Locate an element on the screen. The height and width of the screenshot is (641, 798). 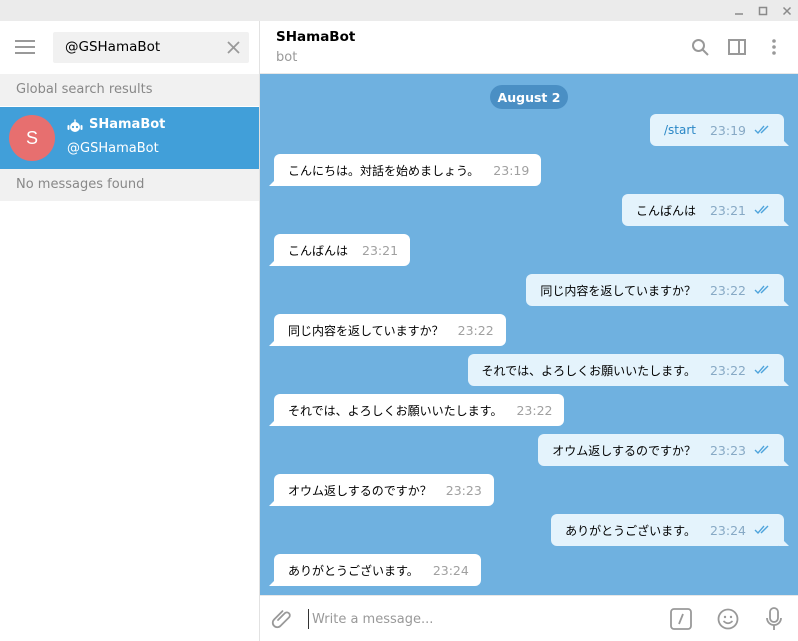
message-incoming: こんにちは。対話を始めましょう。 23:19 is located at coordinates (405, 170).